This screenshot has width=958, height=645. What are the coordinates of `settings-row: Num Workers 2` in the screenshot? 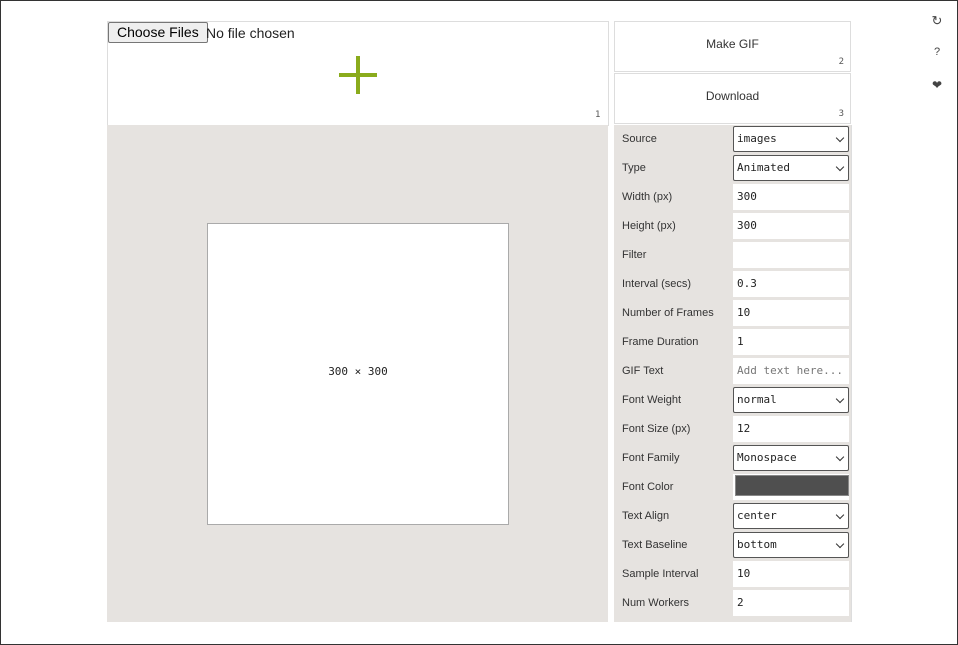 It's located at (732, 603).